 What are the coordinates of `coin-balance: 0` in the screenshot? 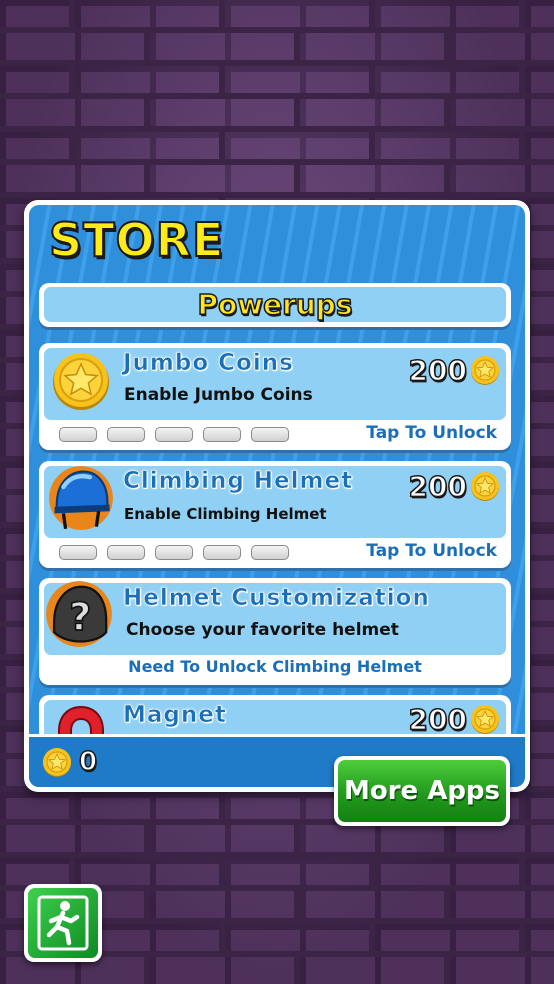 It's located at (69, 762).